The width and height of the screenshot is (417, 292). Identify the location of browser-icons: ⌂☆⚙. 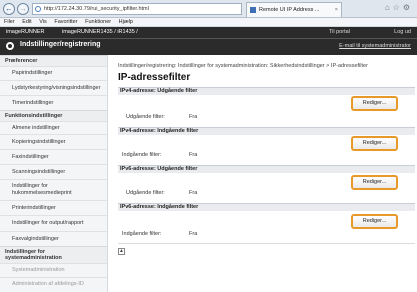
(399, 7).